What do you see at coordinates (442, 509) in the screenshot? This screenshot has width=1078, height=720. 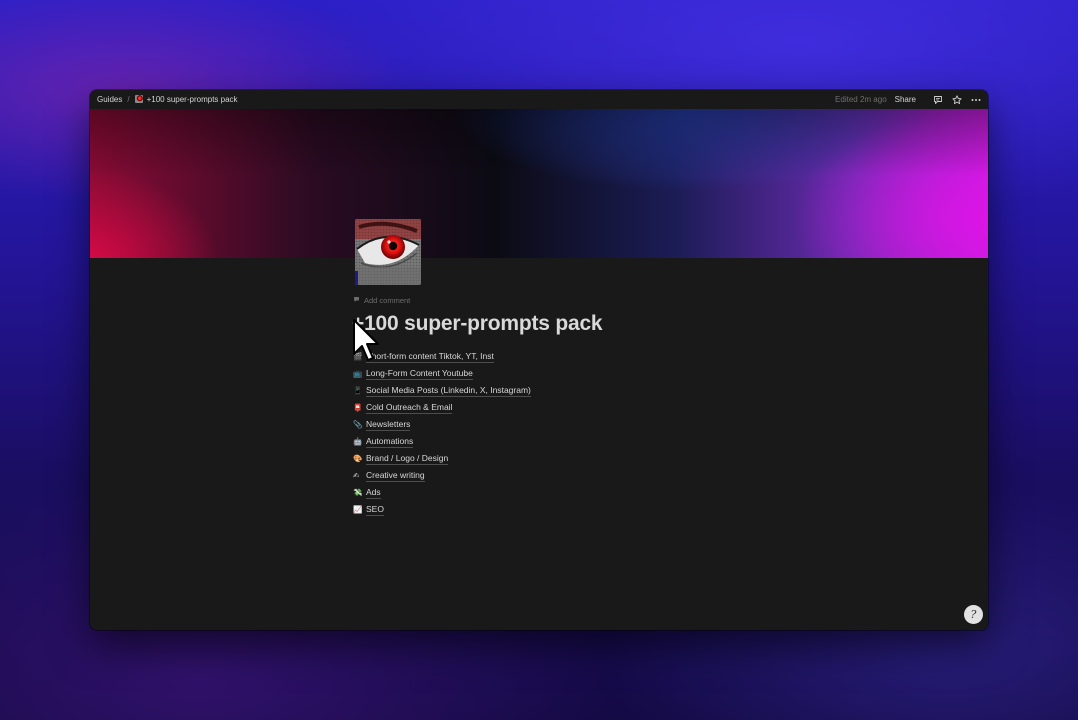 I see `list-item: 📈 SEO` at bounding box center [442, 509].